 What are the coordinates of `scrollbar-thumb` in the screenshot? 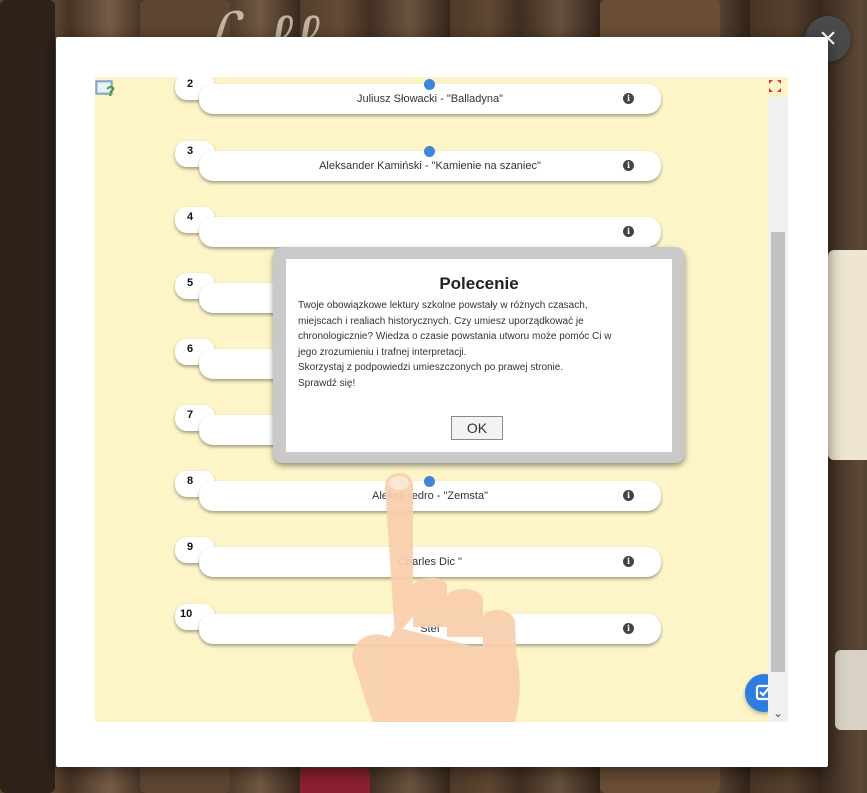 It's located at (778, 452).